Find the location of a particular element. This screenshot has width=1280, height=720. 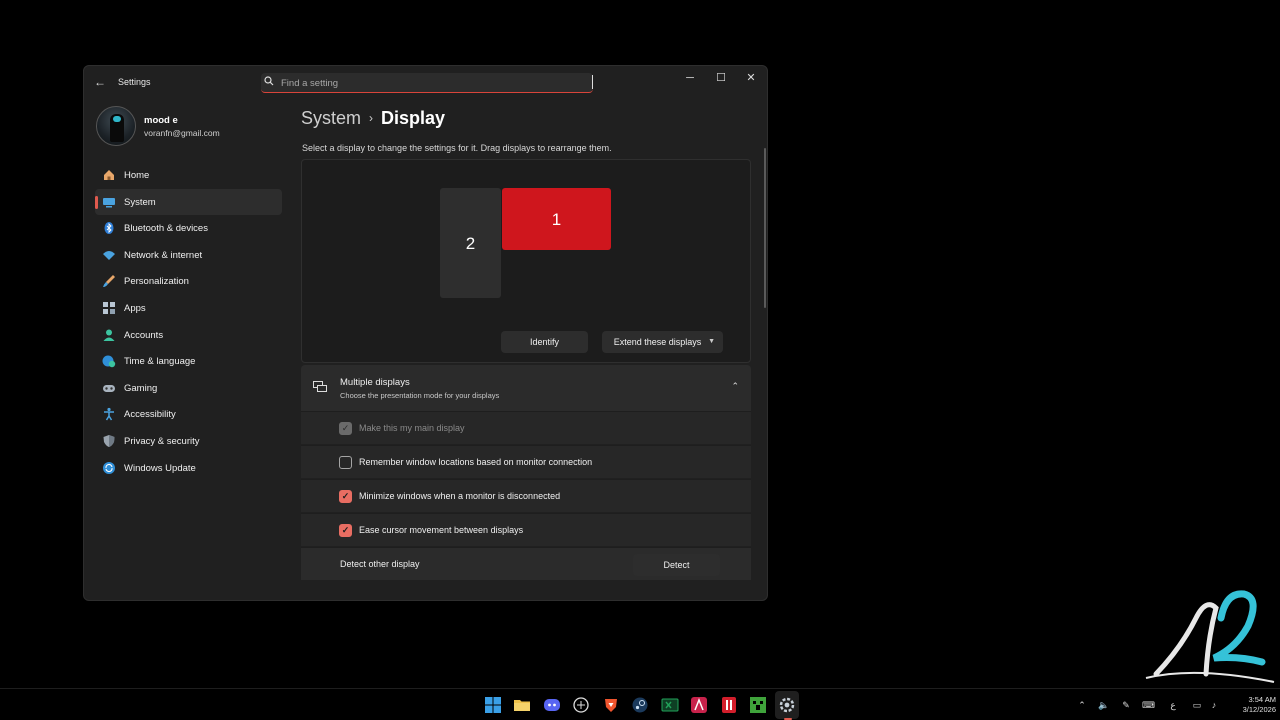

extend-displays-dropdown: Extend these displays ▼ is located at coordinates (662, 342).